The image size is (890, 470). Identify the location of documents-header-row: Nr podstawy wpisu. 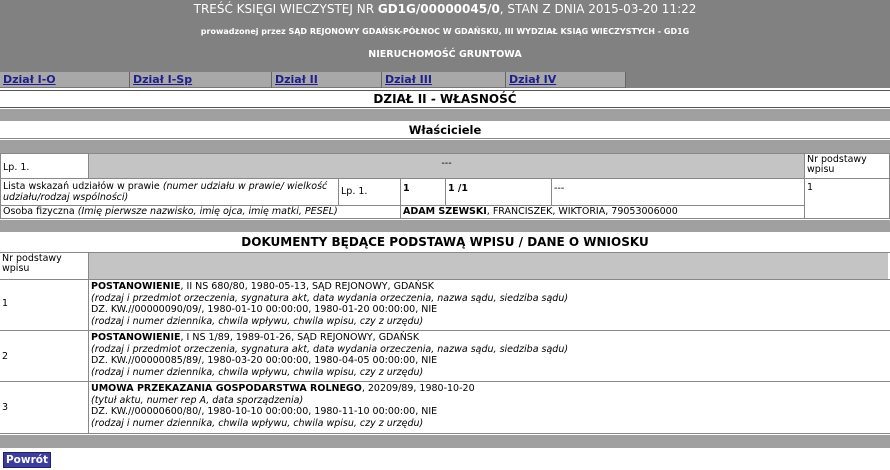
(445, 265).